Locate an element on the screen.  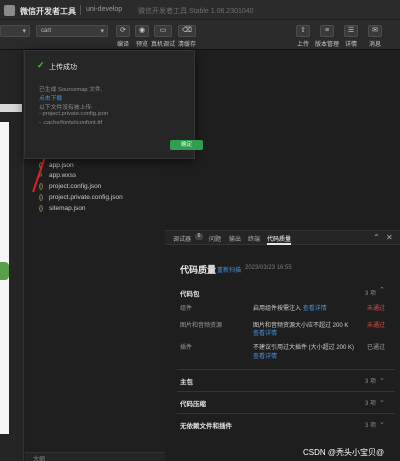
dialog-text: 以下文件没有被上传: is located at coordinates (66, 108).